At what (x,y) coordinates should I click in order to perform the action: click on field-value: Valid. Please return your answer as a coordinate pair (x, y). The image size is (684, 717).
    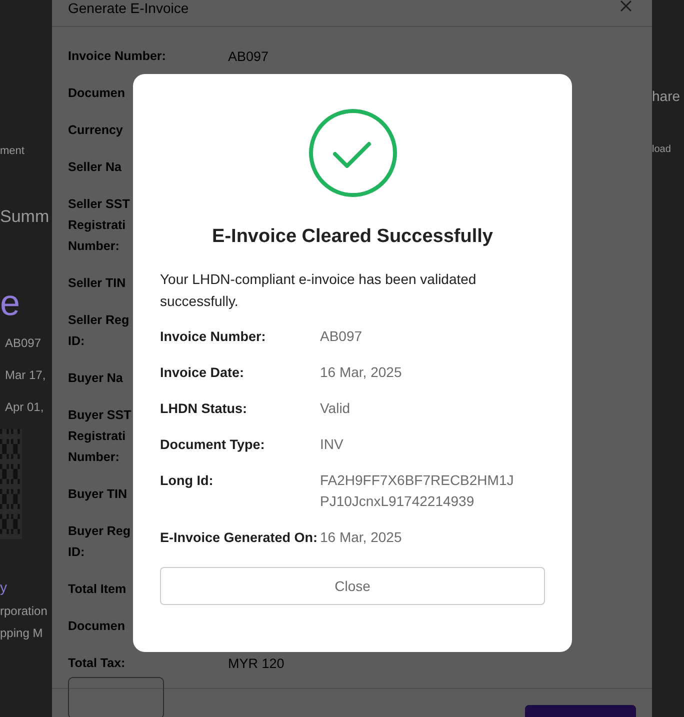
    Looking at the image, I should click on (336, 408).